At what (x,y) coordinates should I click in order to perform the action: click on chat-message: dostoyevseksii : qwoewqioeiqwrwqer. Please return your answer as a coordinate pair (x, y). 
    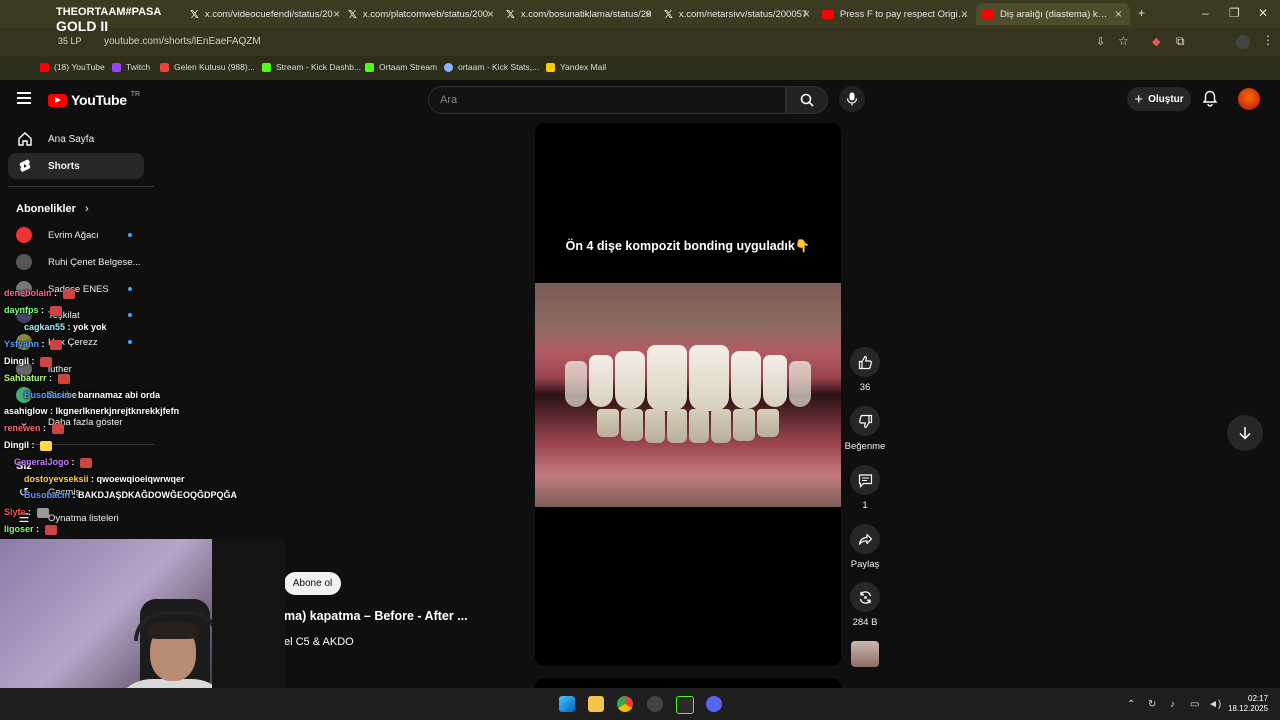
    Looking at the image, I should click on (104, 479).